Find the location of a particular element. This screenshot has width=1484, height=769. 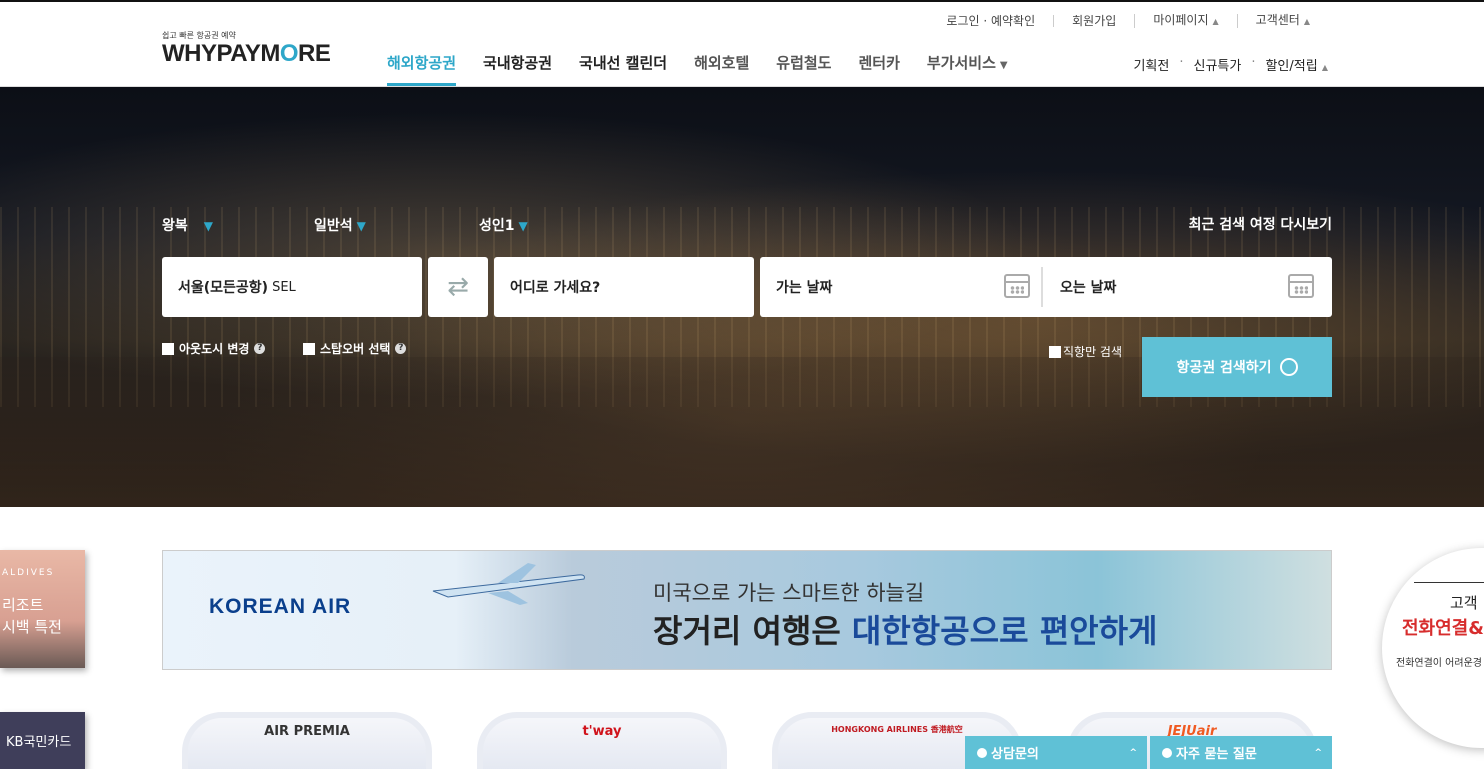

airplane-icon is located at coordinates (508, 584).